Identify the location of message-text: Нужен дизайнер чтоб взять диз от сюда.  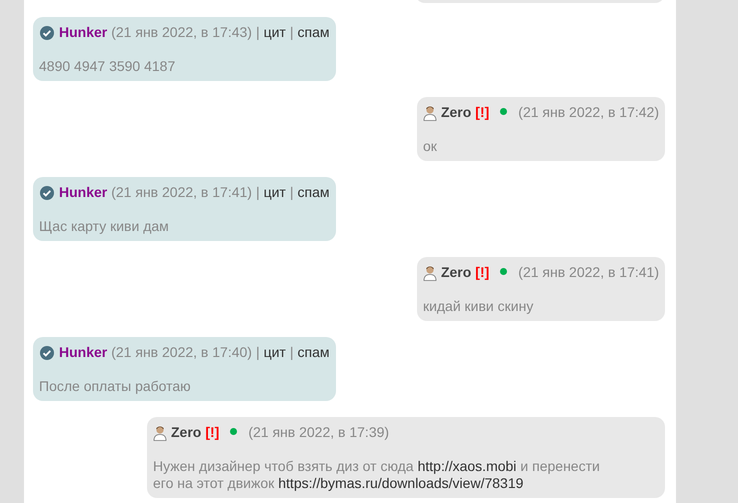
(283, 466).